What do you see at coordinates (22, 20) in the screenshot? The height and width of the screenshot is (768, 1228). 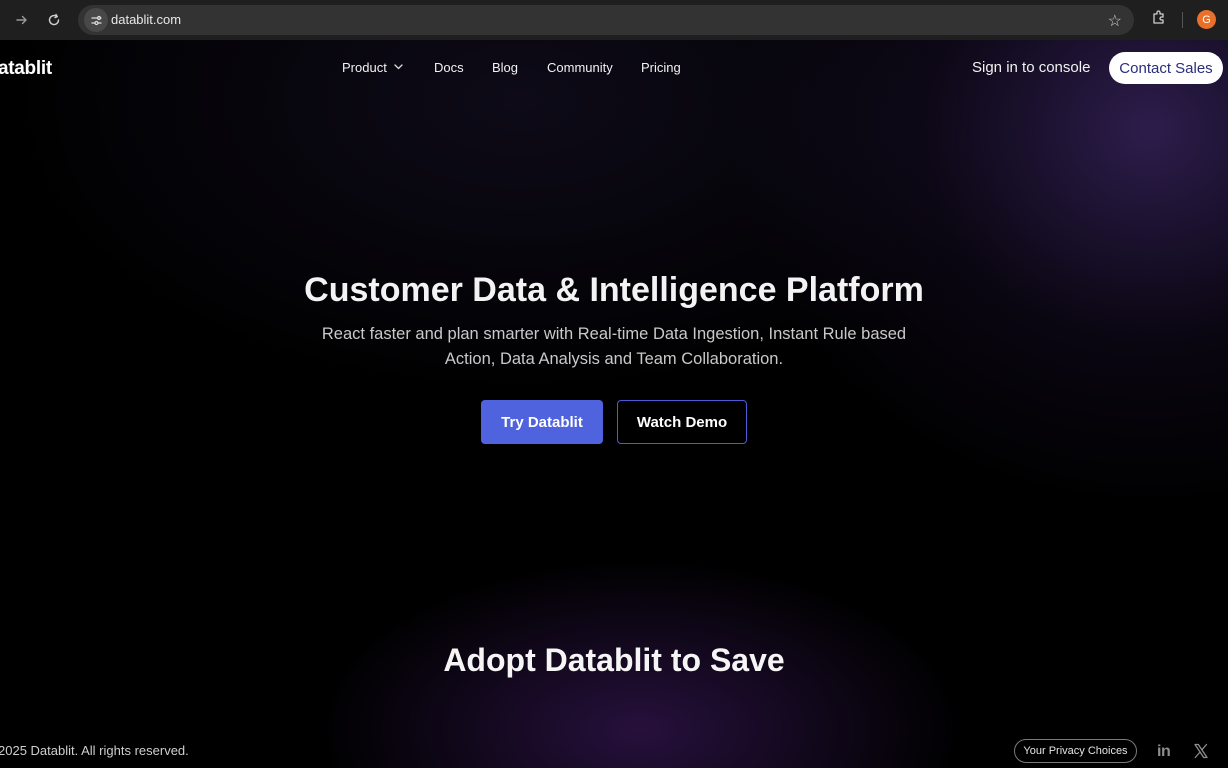 I see `forward-icon` at bounding box center [22, 20].